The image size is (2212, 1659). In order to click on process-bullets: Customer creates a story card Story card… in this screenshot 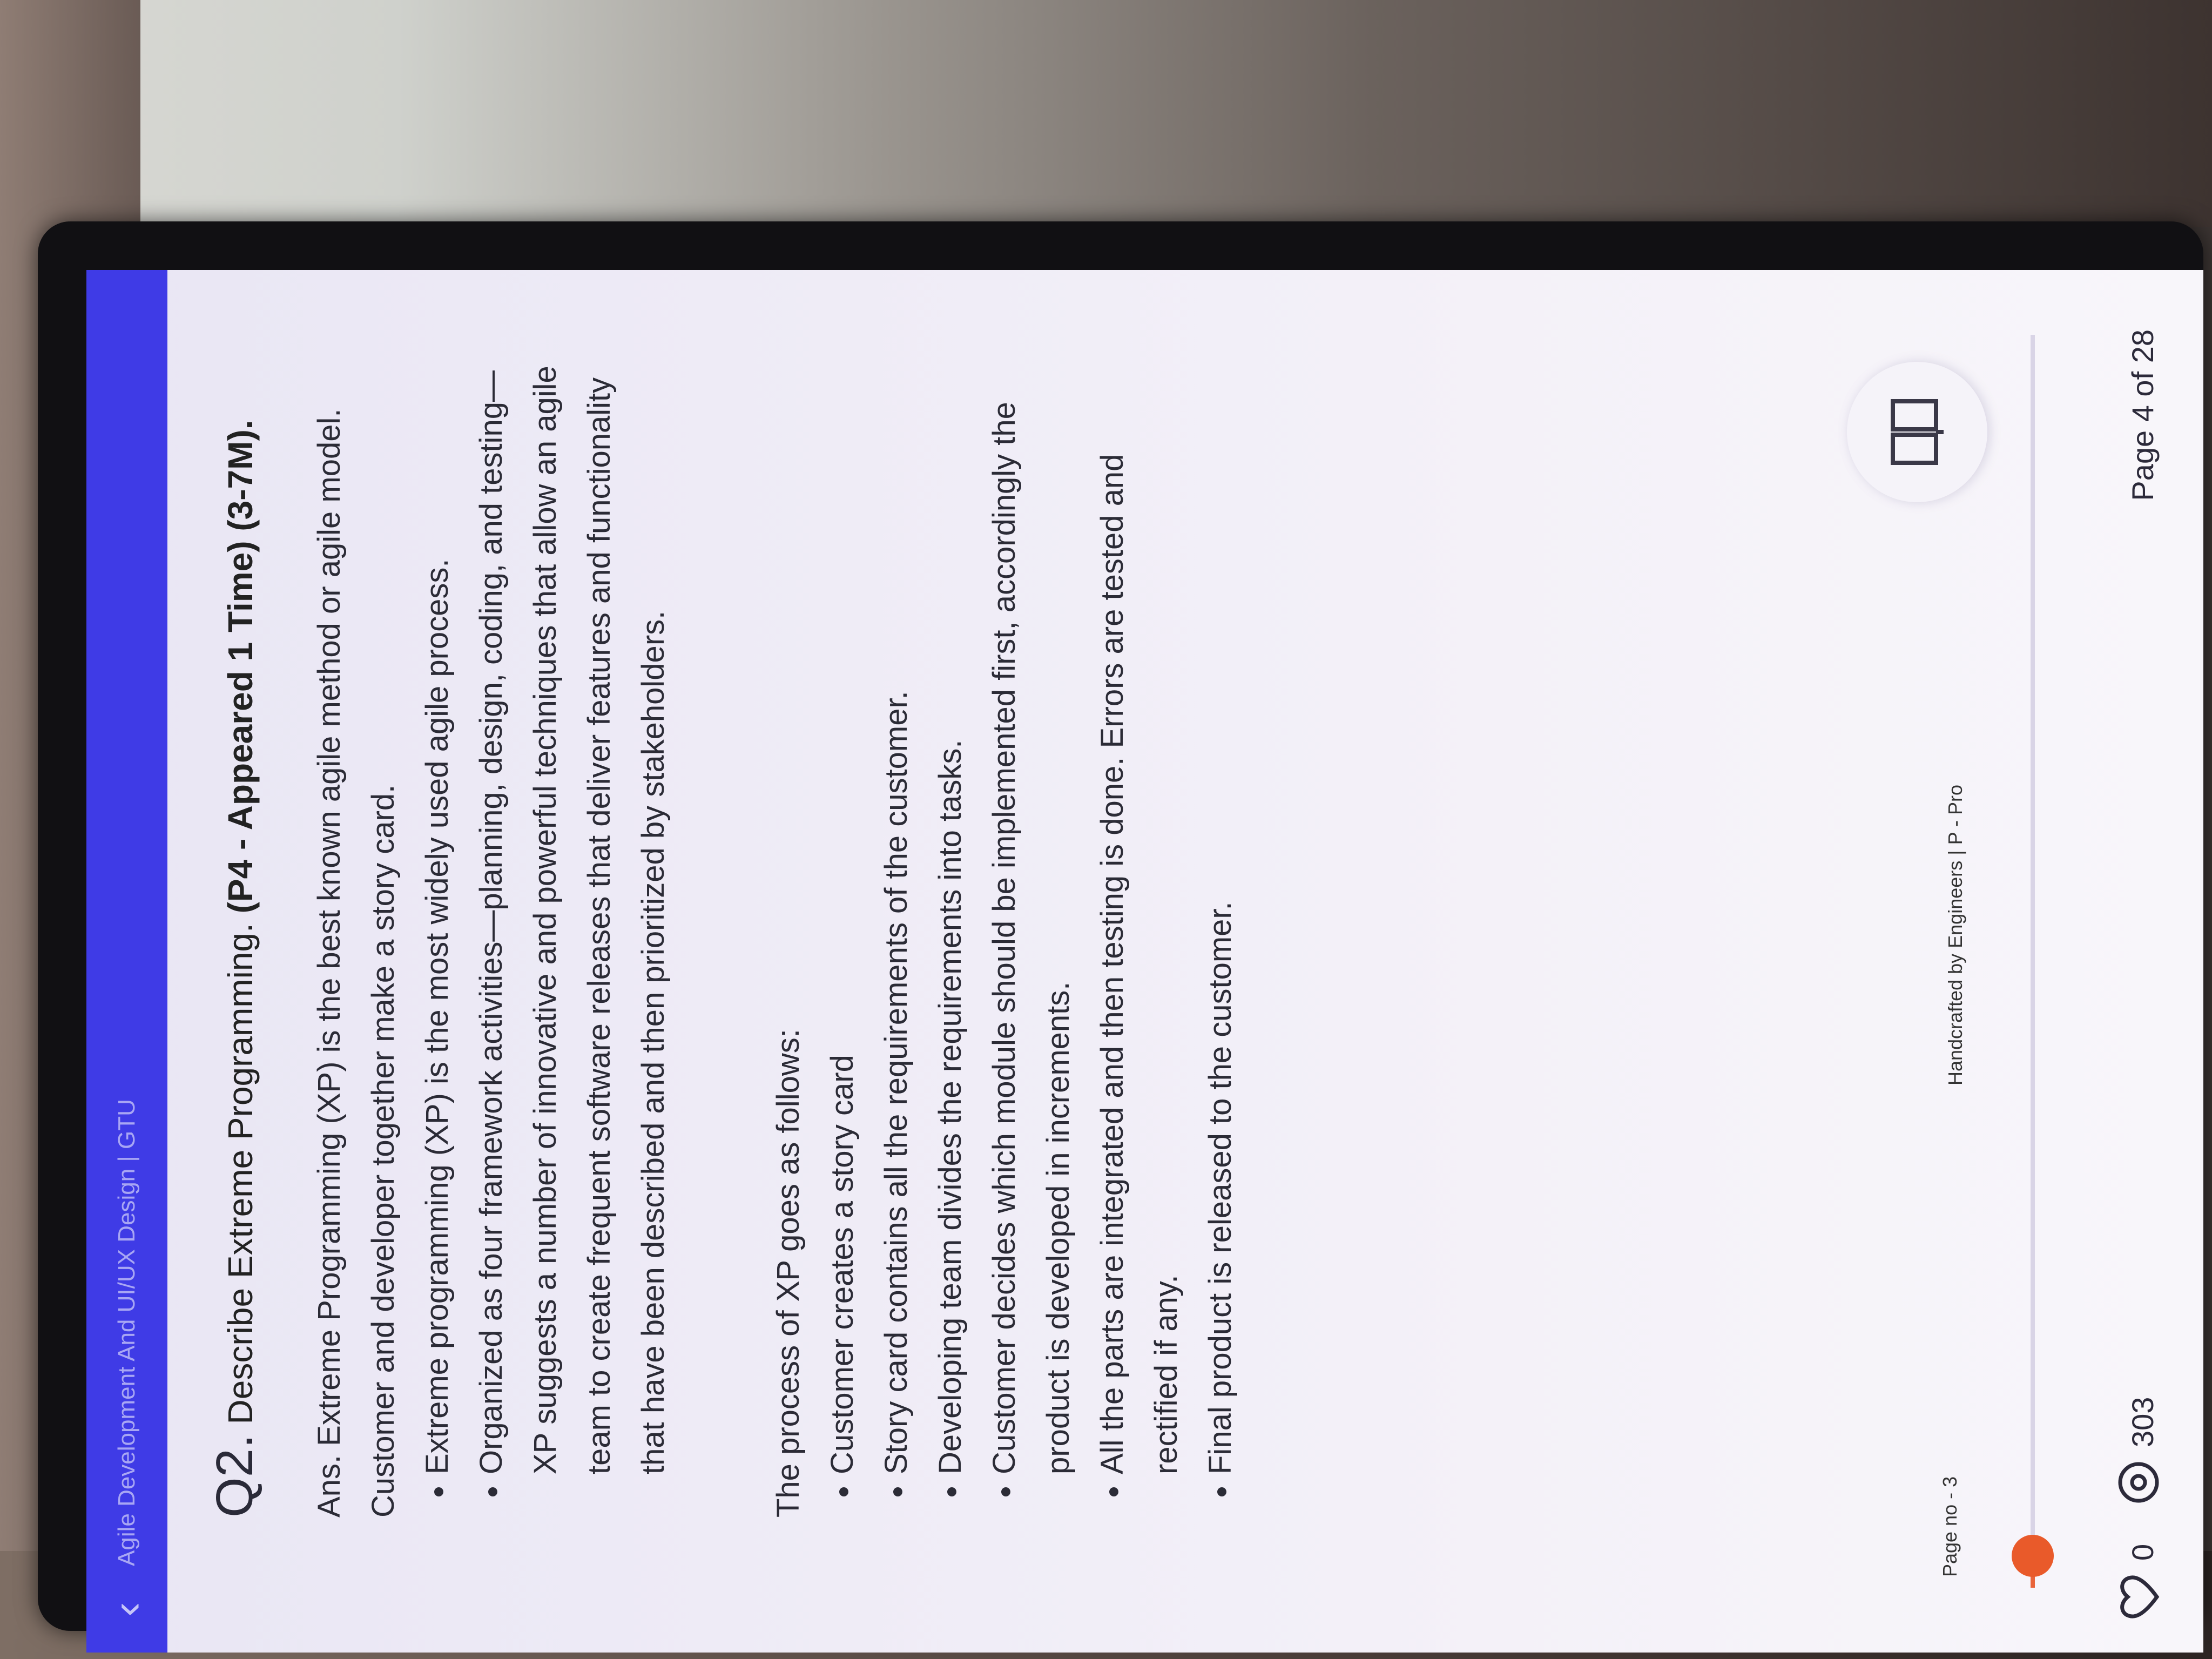, I will do `click(1031, 929)`.